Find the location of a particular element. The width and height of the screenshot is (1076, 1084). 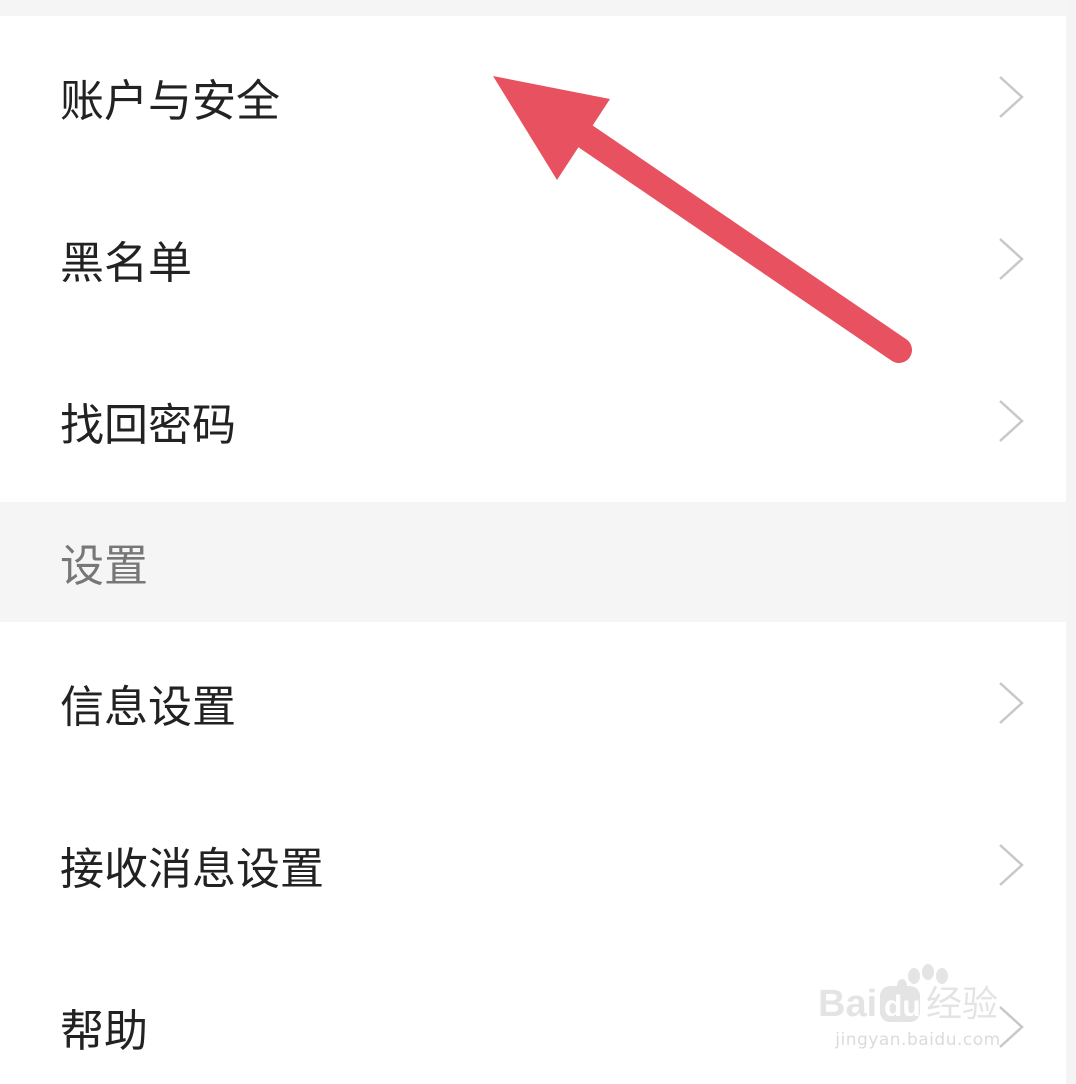

baidu-paw-logo: Bai du 经验 is located at coordinates (908, 994).